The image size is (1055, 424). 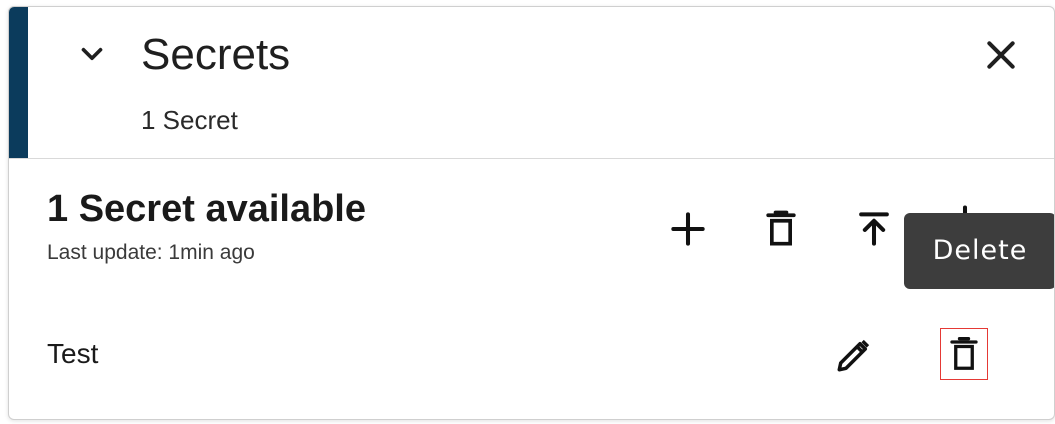 I want to click on add-icon, so click(x=688, y=229).